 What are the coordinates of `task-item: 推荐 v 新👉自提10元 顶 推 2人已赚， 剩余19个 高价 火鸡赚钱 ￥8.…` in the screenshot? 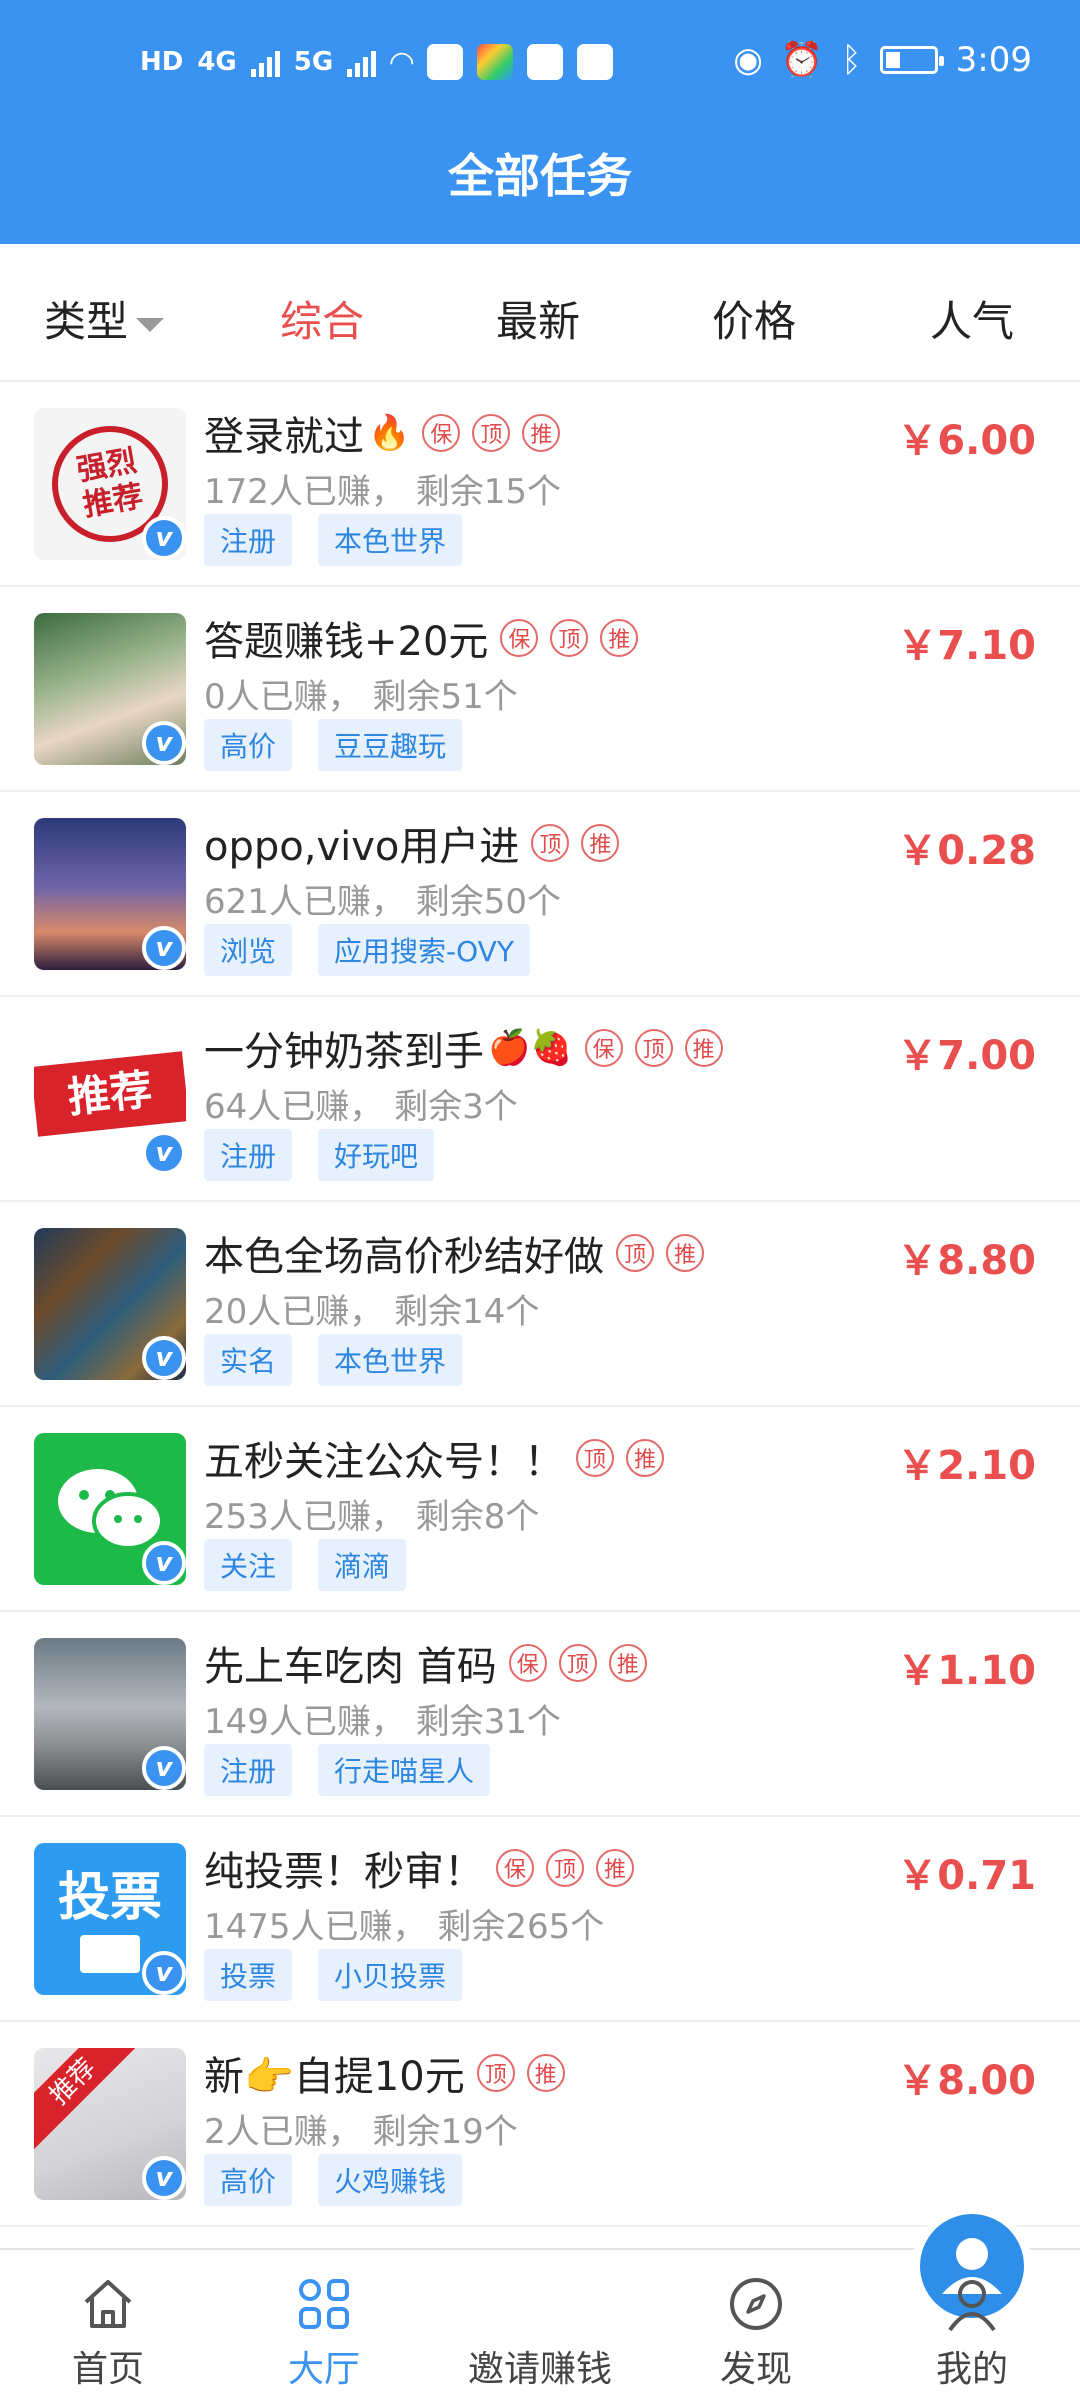 It's located at (540, 2124).